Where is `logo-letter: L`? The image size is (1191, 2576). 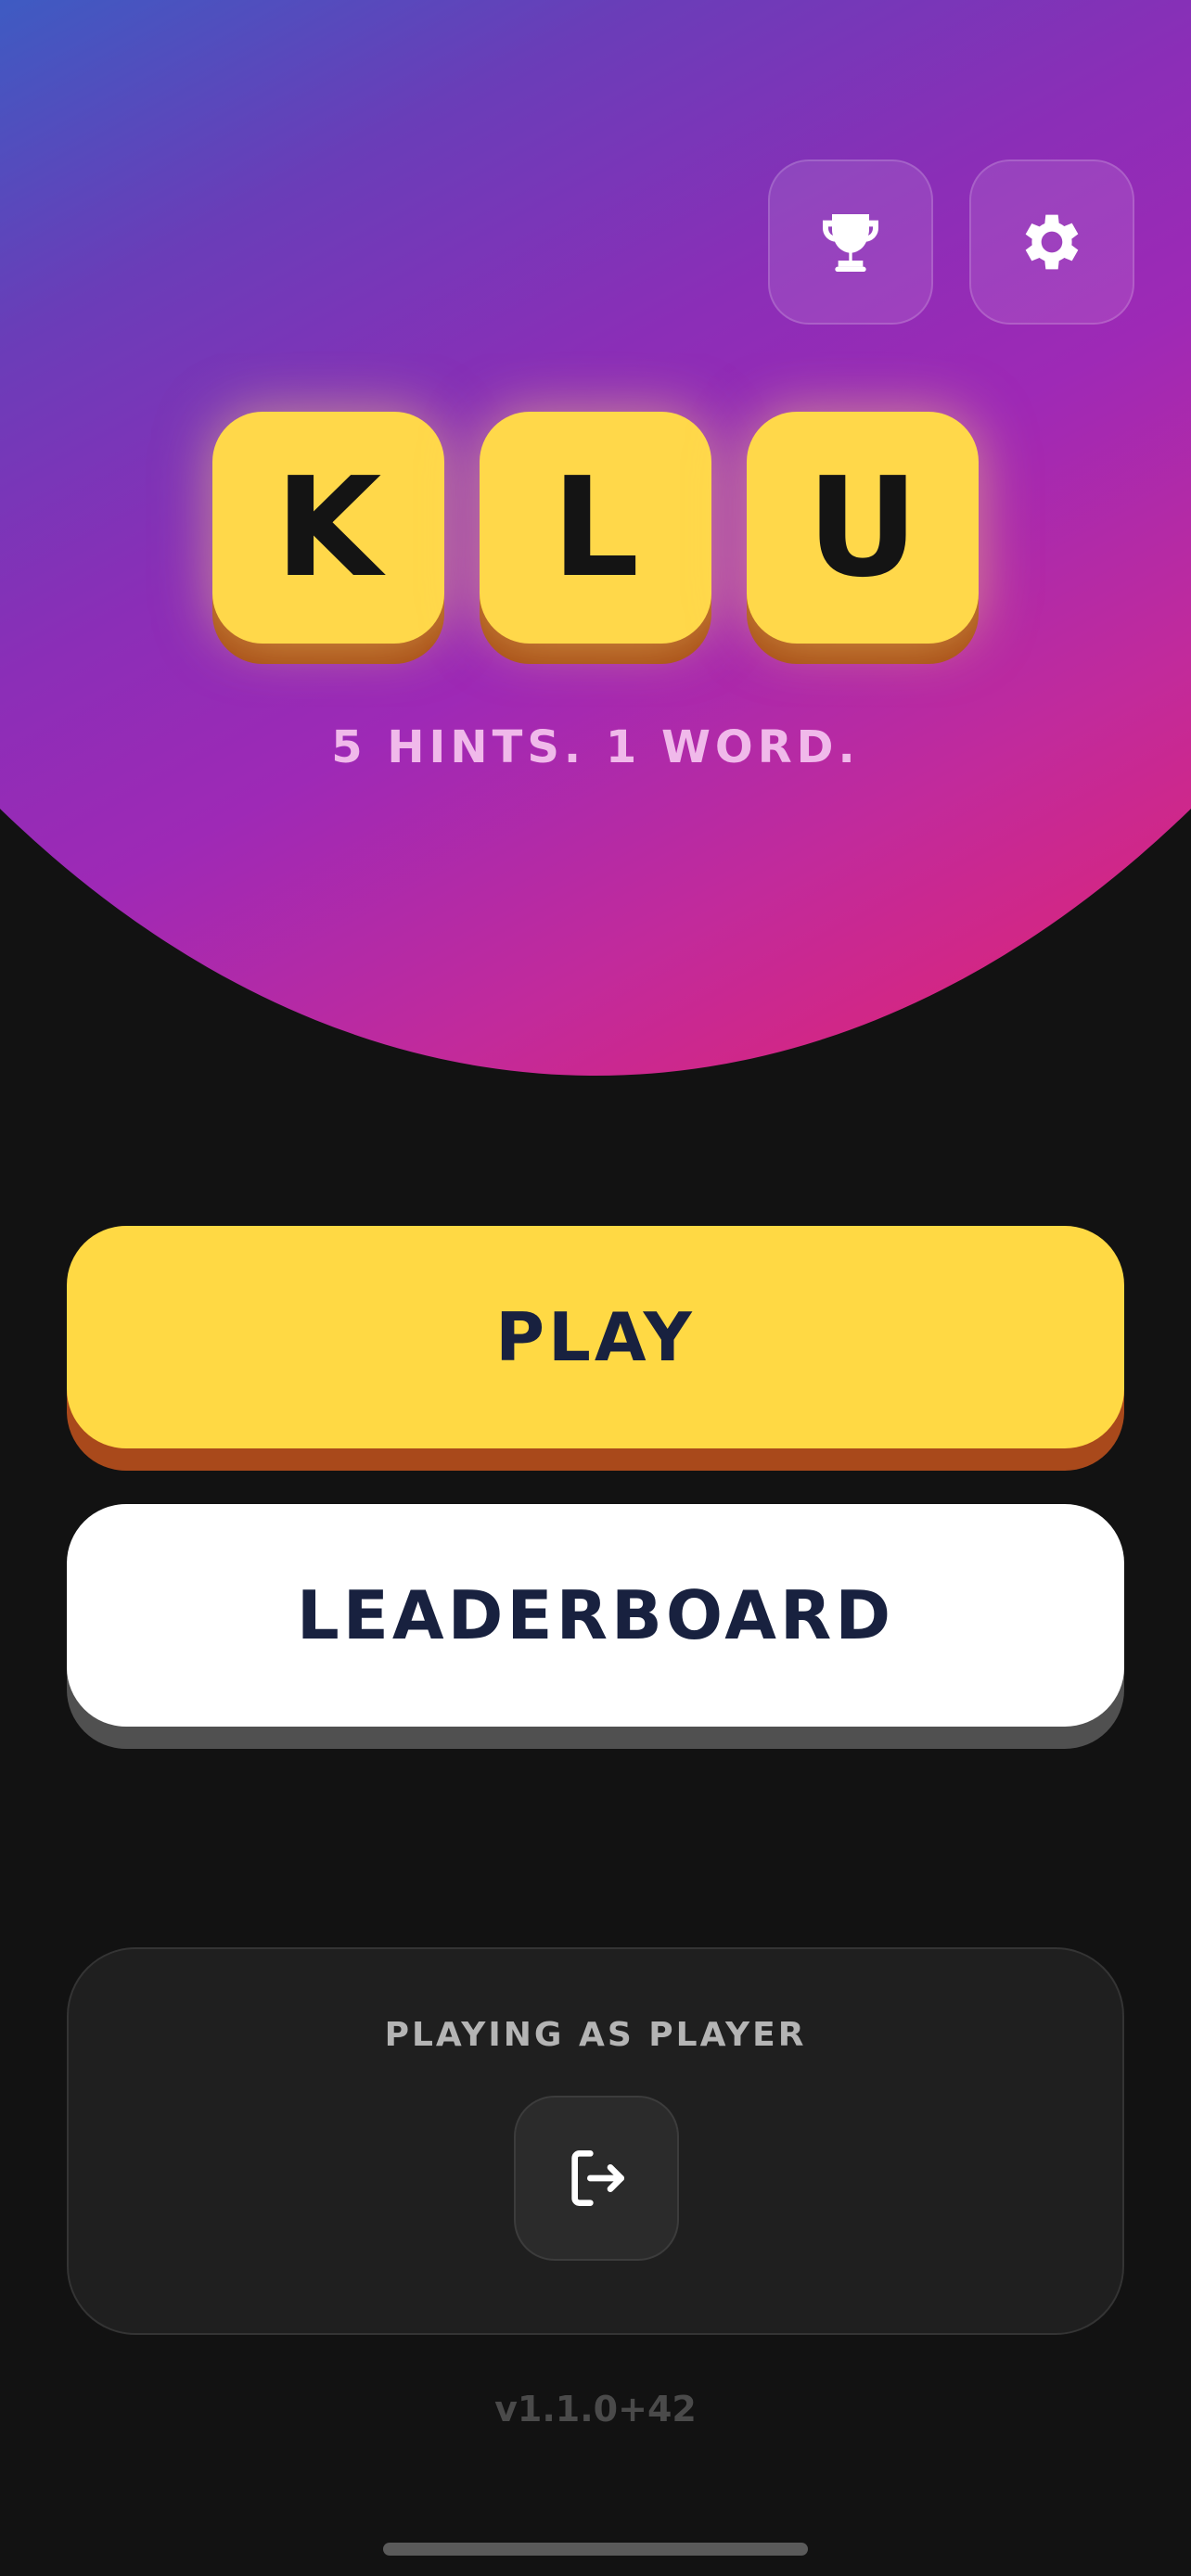
logo-letter: L is located at coordinates (595, 528).